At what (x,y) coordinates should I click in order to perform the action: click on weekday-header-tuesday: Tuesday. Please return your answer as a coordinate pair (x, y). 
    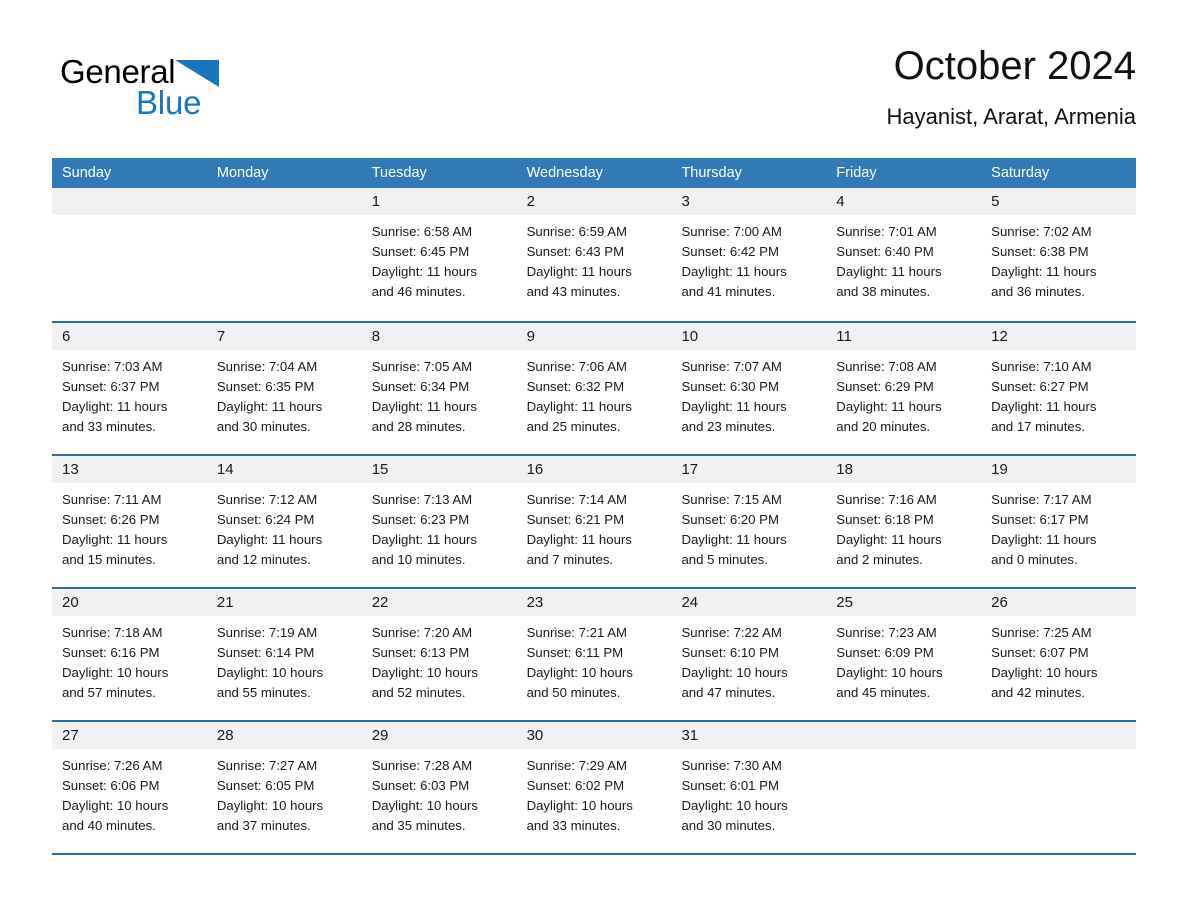
    Looking at the image, I should click on (399, 173).